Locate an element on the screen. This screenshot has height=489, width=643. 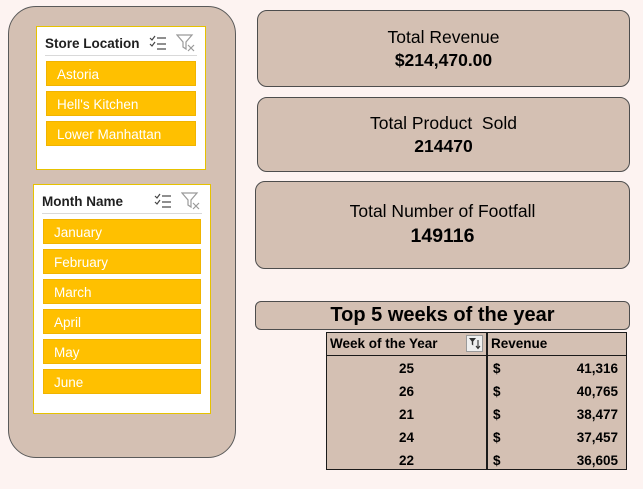
kpi-value: 214470 is located at coordinates (443, 146).